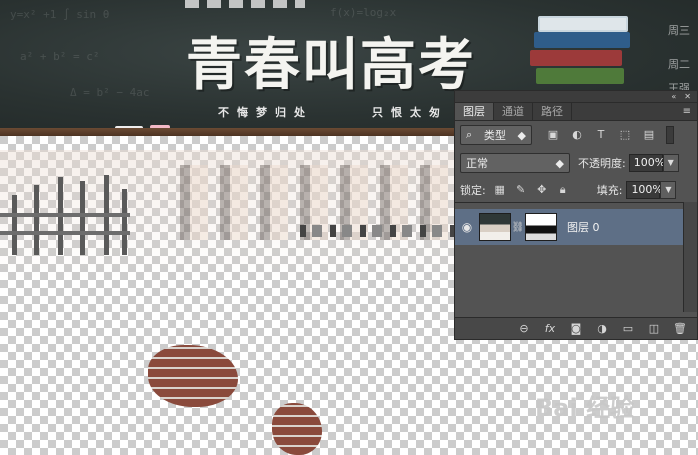 This screenshot has width=698, height=455. Describe the element at coordinates (495, 227) in the screenshot. I see `layer-thumbnail` at that location.